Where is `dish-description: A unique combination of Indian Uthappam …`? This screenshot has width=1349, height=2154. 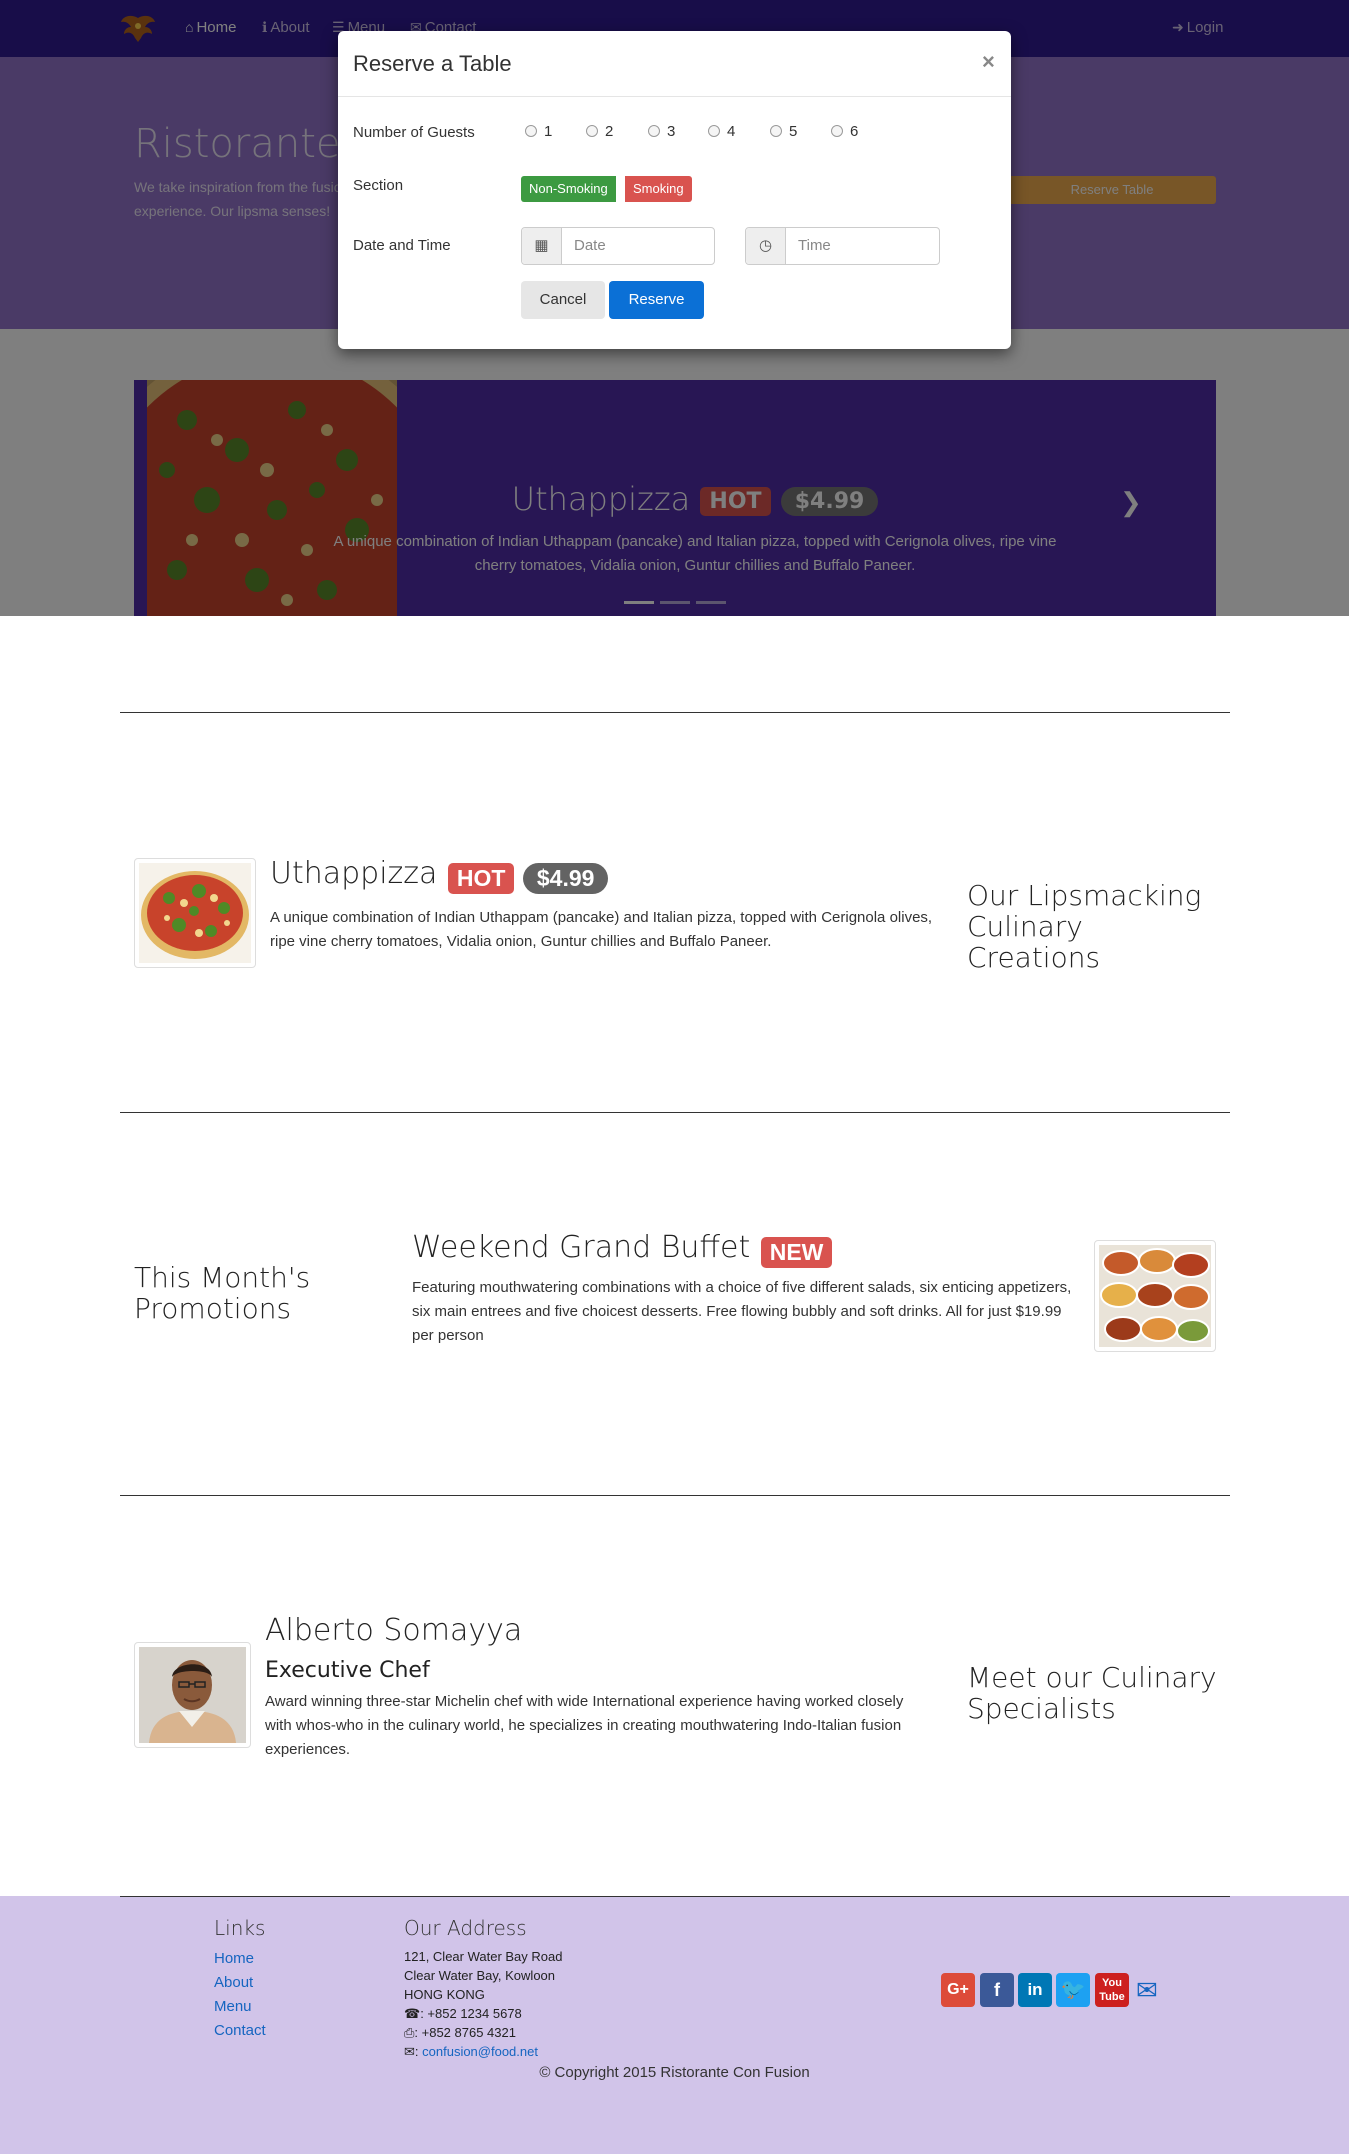
dish-description: A unique combination of Indian Uthappam … is located at coordinates (601, 929).